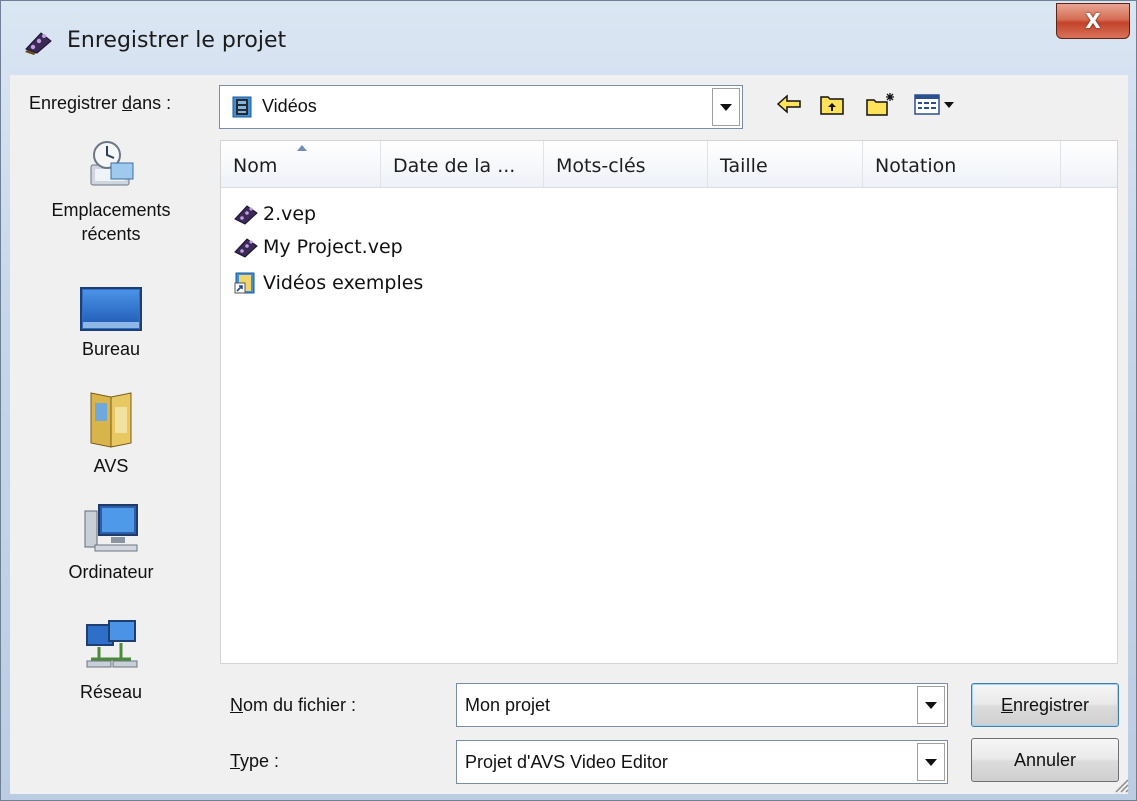 Image resolution: width=1137 pixels, height=801 pixels. Describe the element at coordinates (112, 644) in the screenshot. I see `network-icon` at that location.